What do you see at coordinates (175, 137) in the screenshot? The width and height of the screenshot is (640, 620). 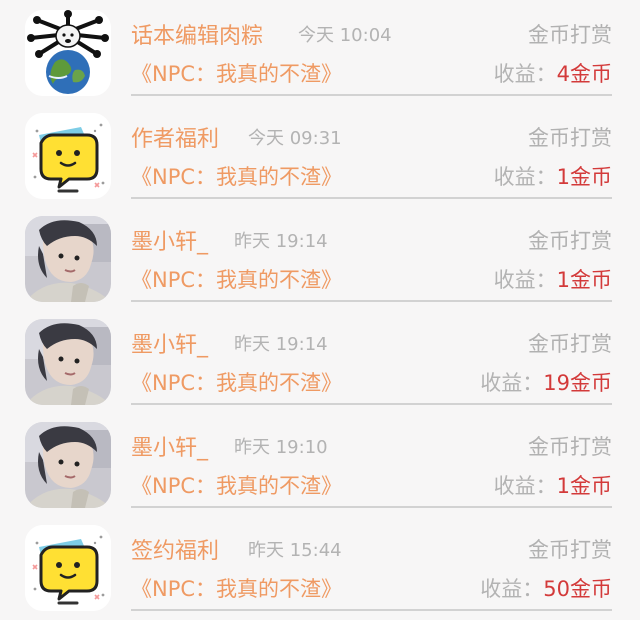 I see `sender-name: 作者福利` at bounding box center [175, 137].